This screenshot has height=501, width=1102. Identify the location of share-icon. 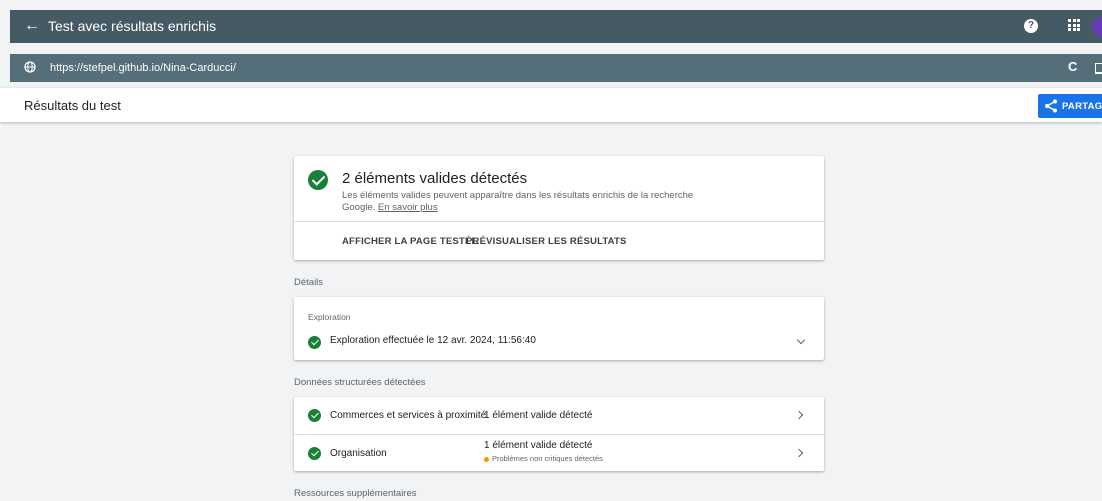
(1051, 106).